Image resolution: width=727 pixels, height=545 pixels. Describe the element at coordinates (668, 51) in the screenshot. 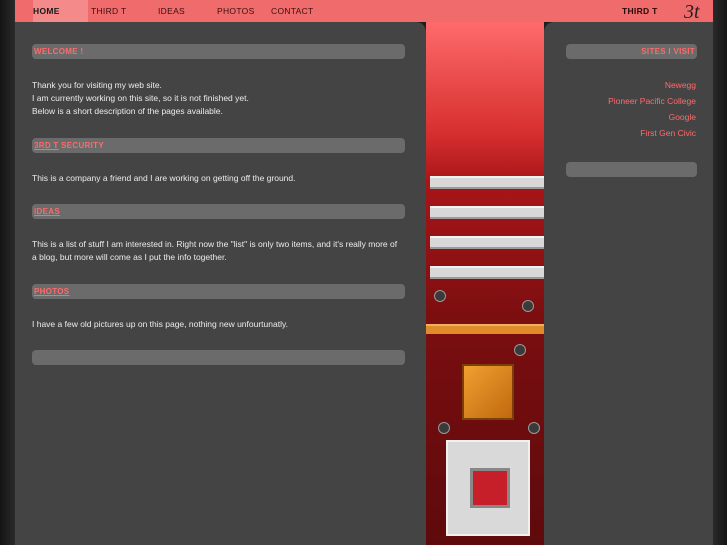

I see `sidebar-title: SITES I VISIT` at that location.